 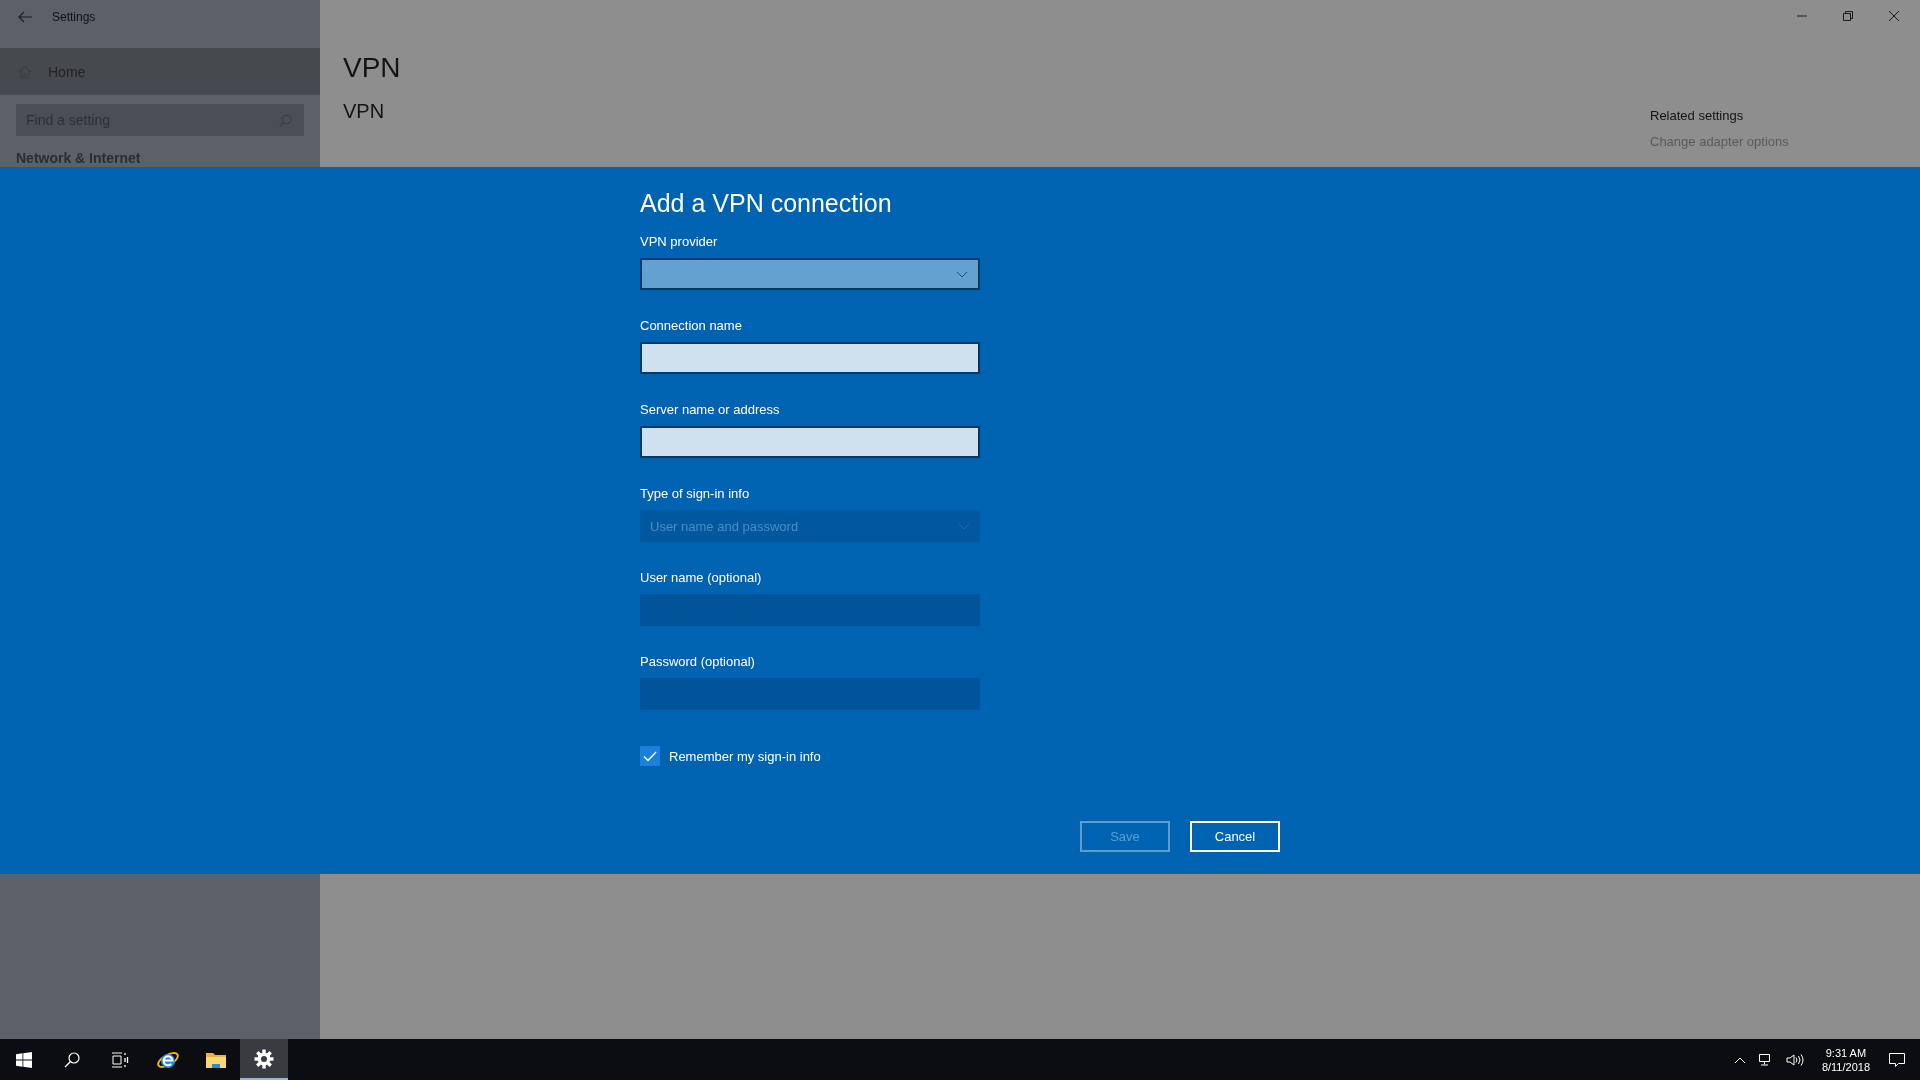 I want to click on field-label: Password (optional), so click(x=698, y=661).